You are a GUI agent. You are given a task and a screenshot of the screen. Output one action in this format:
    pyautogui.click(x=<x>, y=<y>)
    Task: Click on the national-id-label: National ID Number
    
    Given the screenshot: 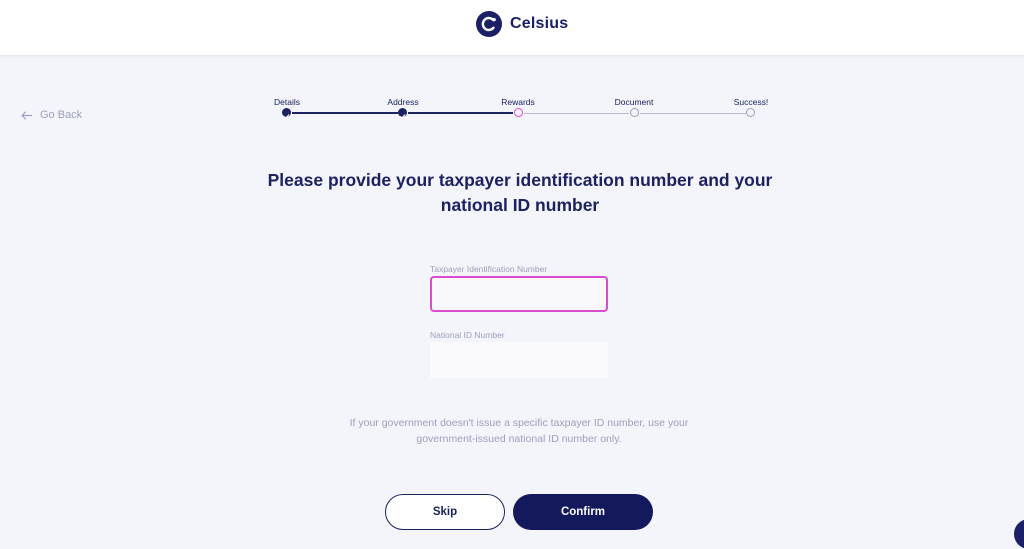 What is the action you would take?
    pyautogui.click(x=467, y=335)
    